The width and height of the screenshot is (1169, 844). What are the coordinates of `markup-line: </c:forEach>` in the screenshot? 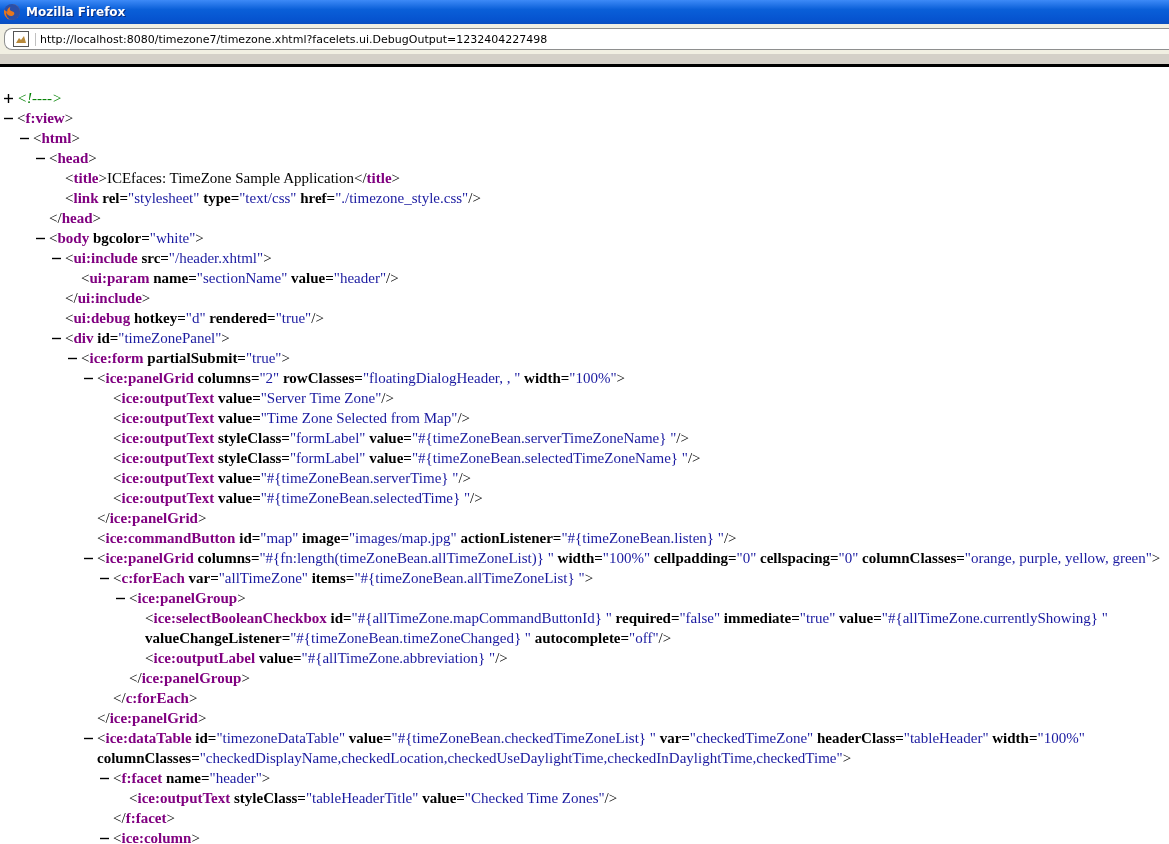 It's located at (155, 698).